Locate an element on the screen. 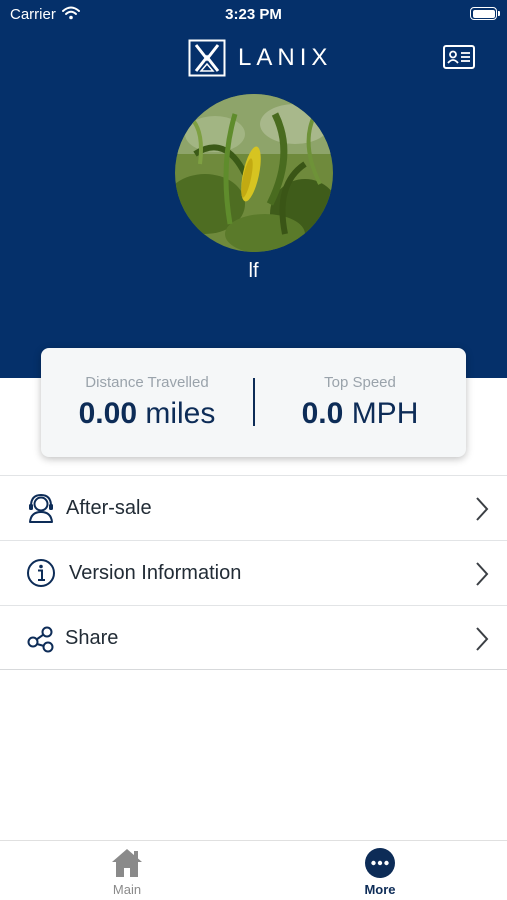  id-card-icon is located at coordinates (459, 57).